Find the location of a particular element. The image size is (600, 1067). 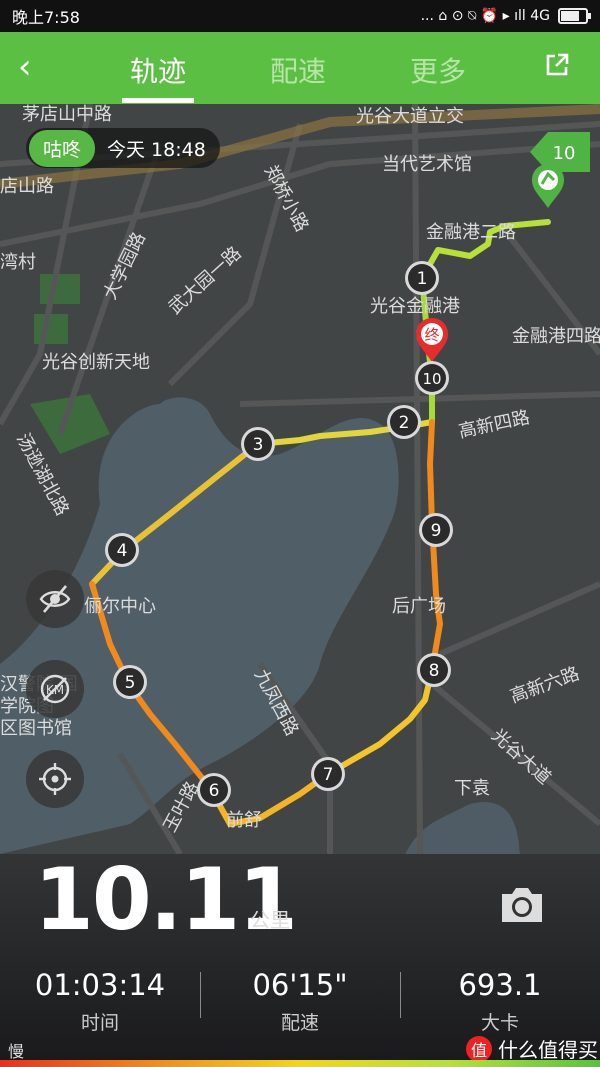

km-marker: 5 is located at coordinates (130, 682).